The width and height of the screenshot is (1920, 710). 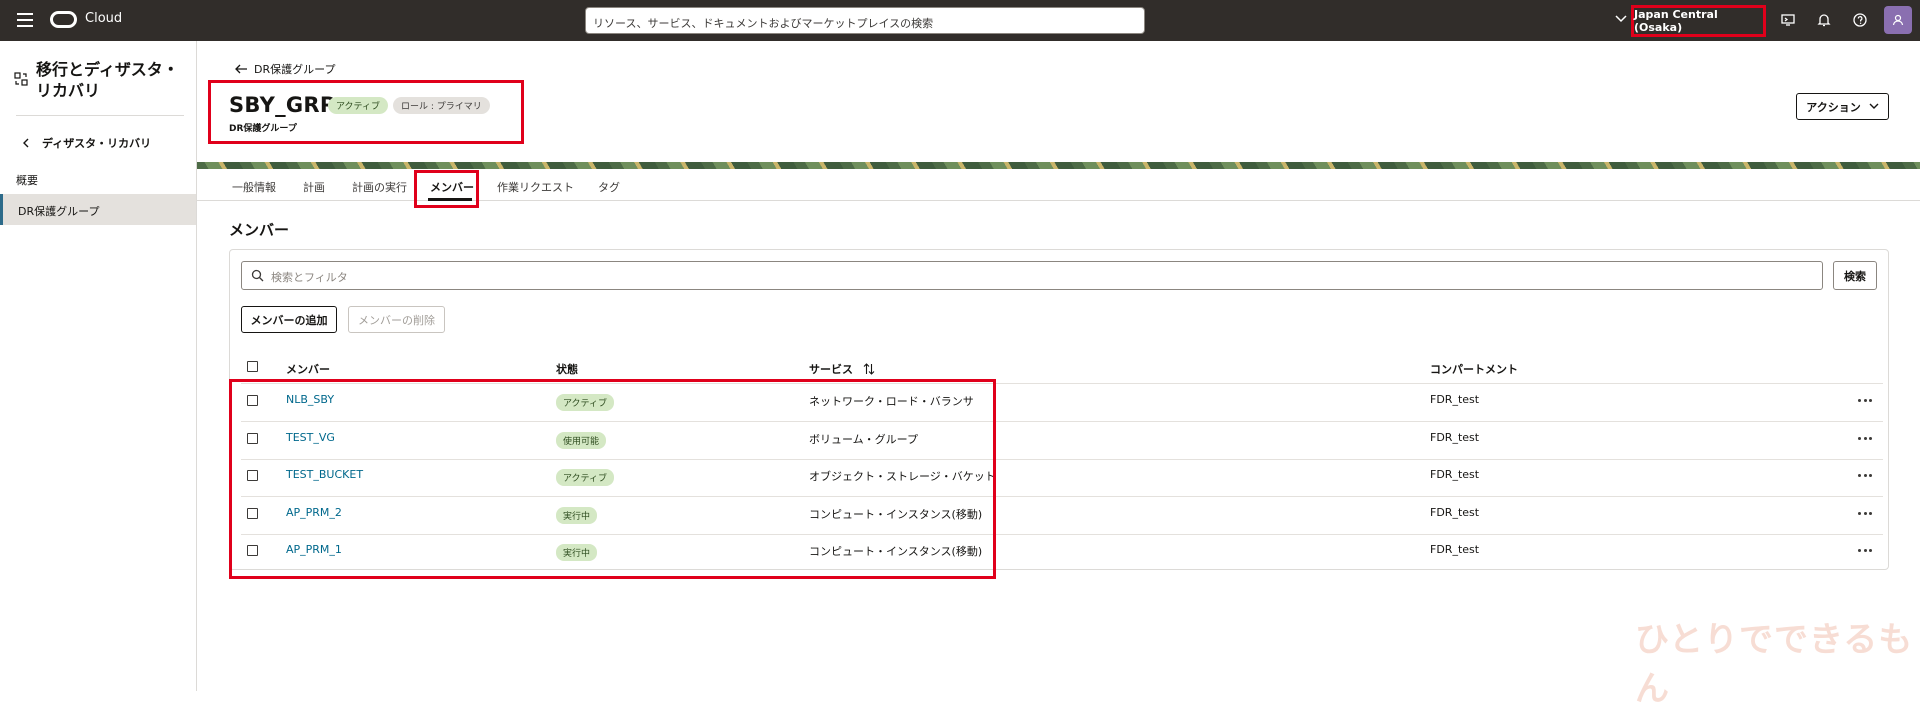 I want to click on breadcrumb-back-link: DR保護グループ, so click(x=285, y=69).